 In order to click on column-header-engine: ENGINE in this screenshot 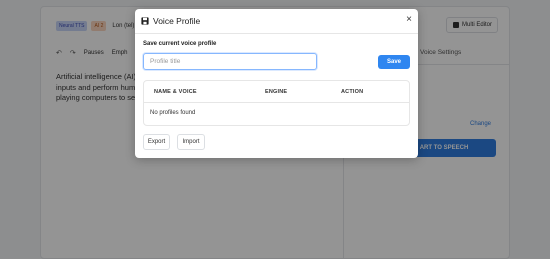, I will do `click(276, 92)`.